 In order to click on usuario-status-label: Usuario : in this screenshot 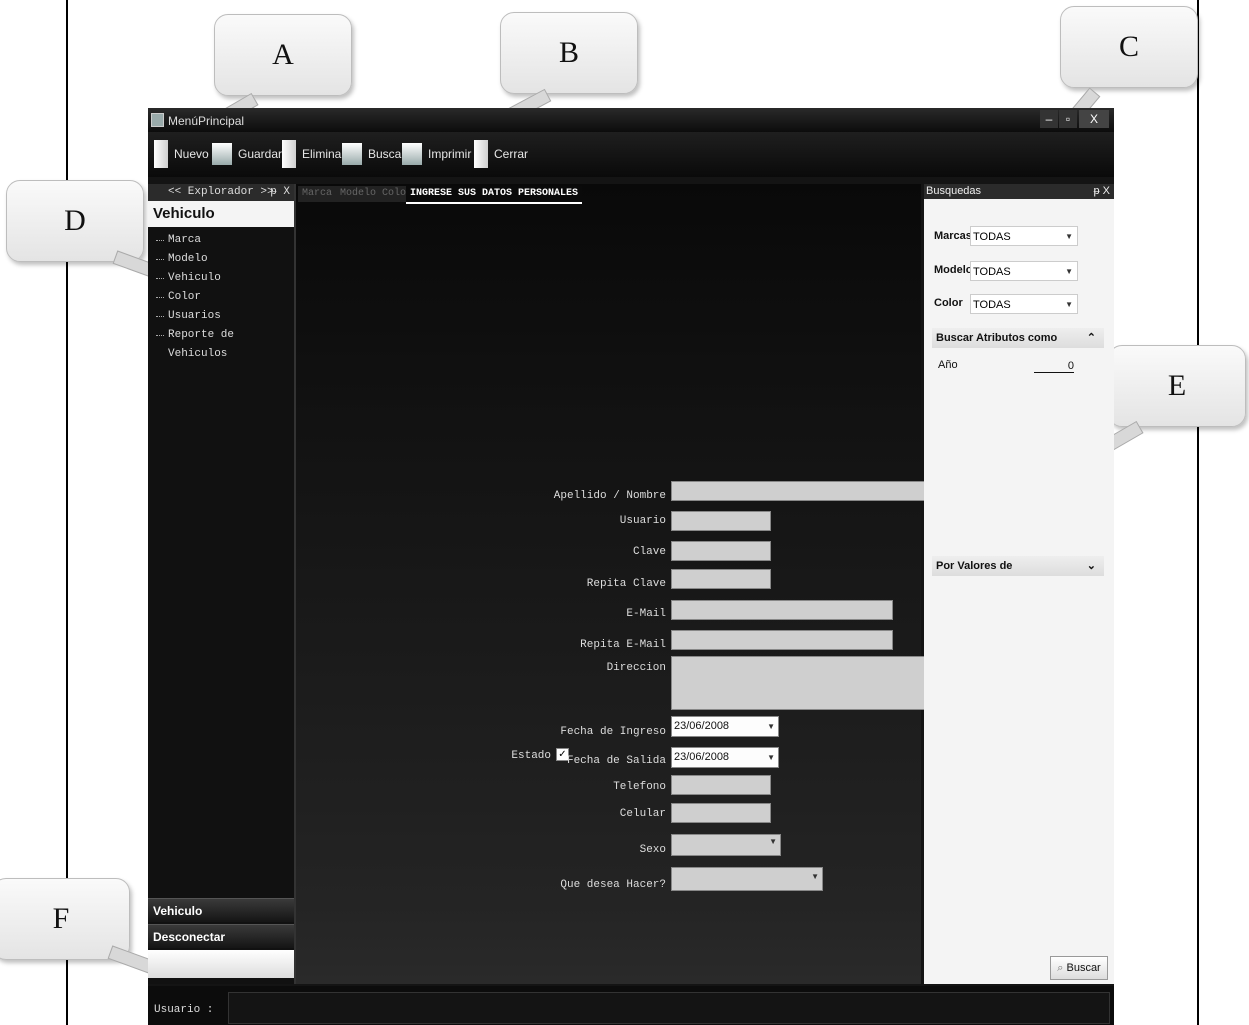, I will do `click(184, 1010)`.